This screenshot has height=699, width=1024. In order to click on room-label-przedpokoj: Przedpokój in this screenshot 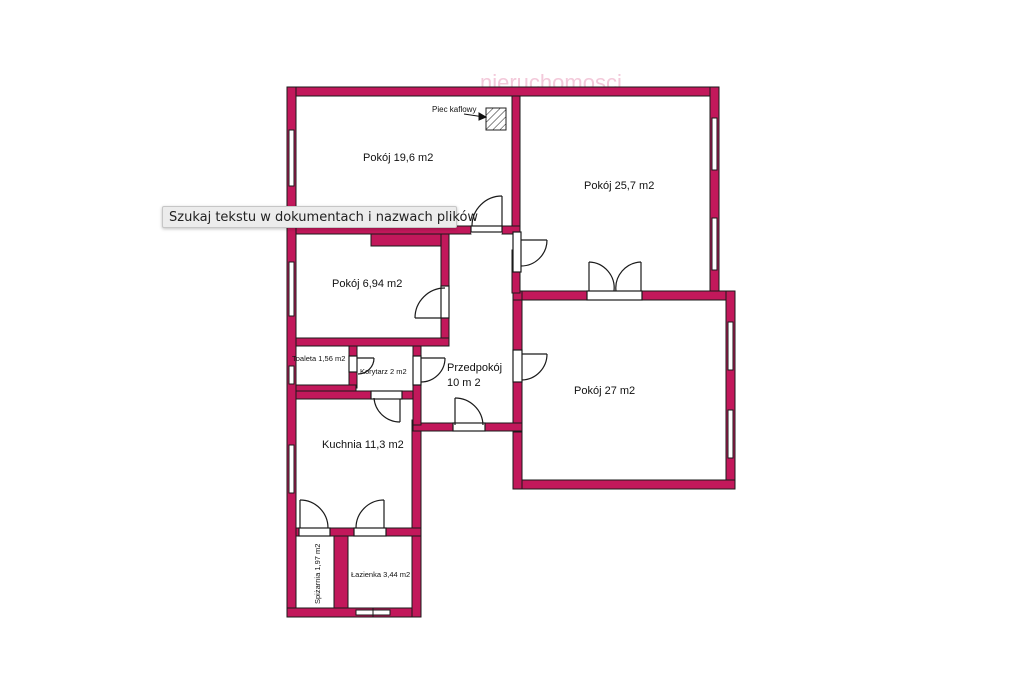, I will do `click(474, 368)`.